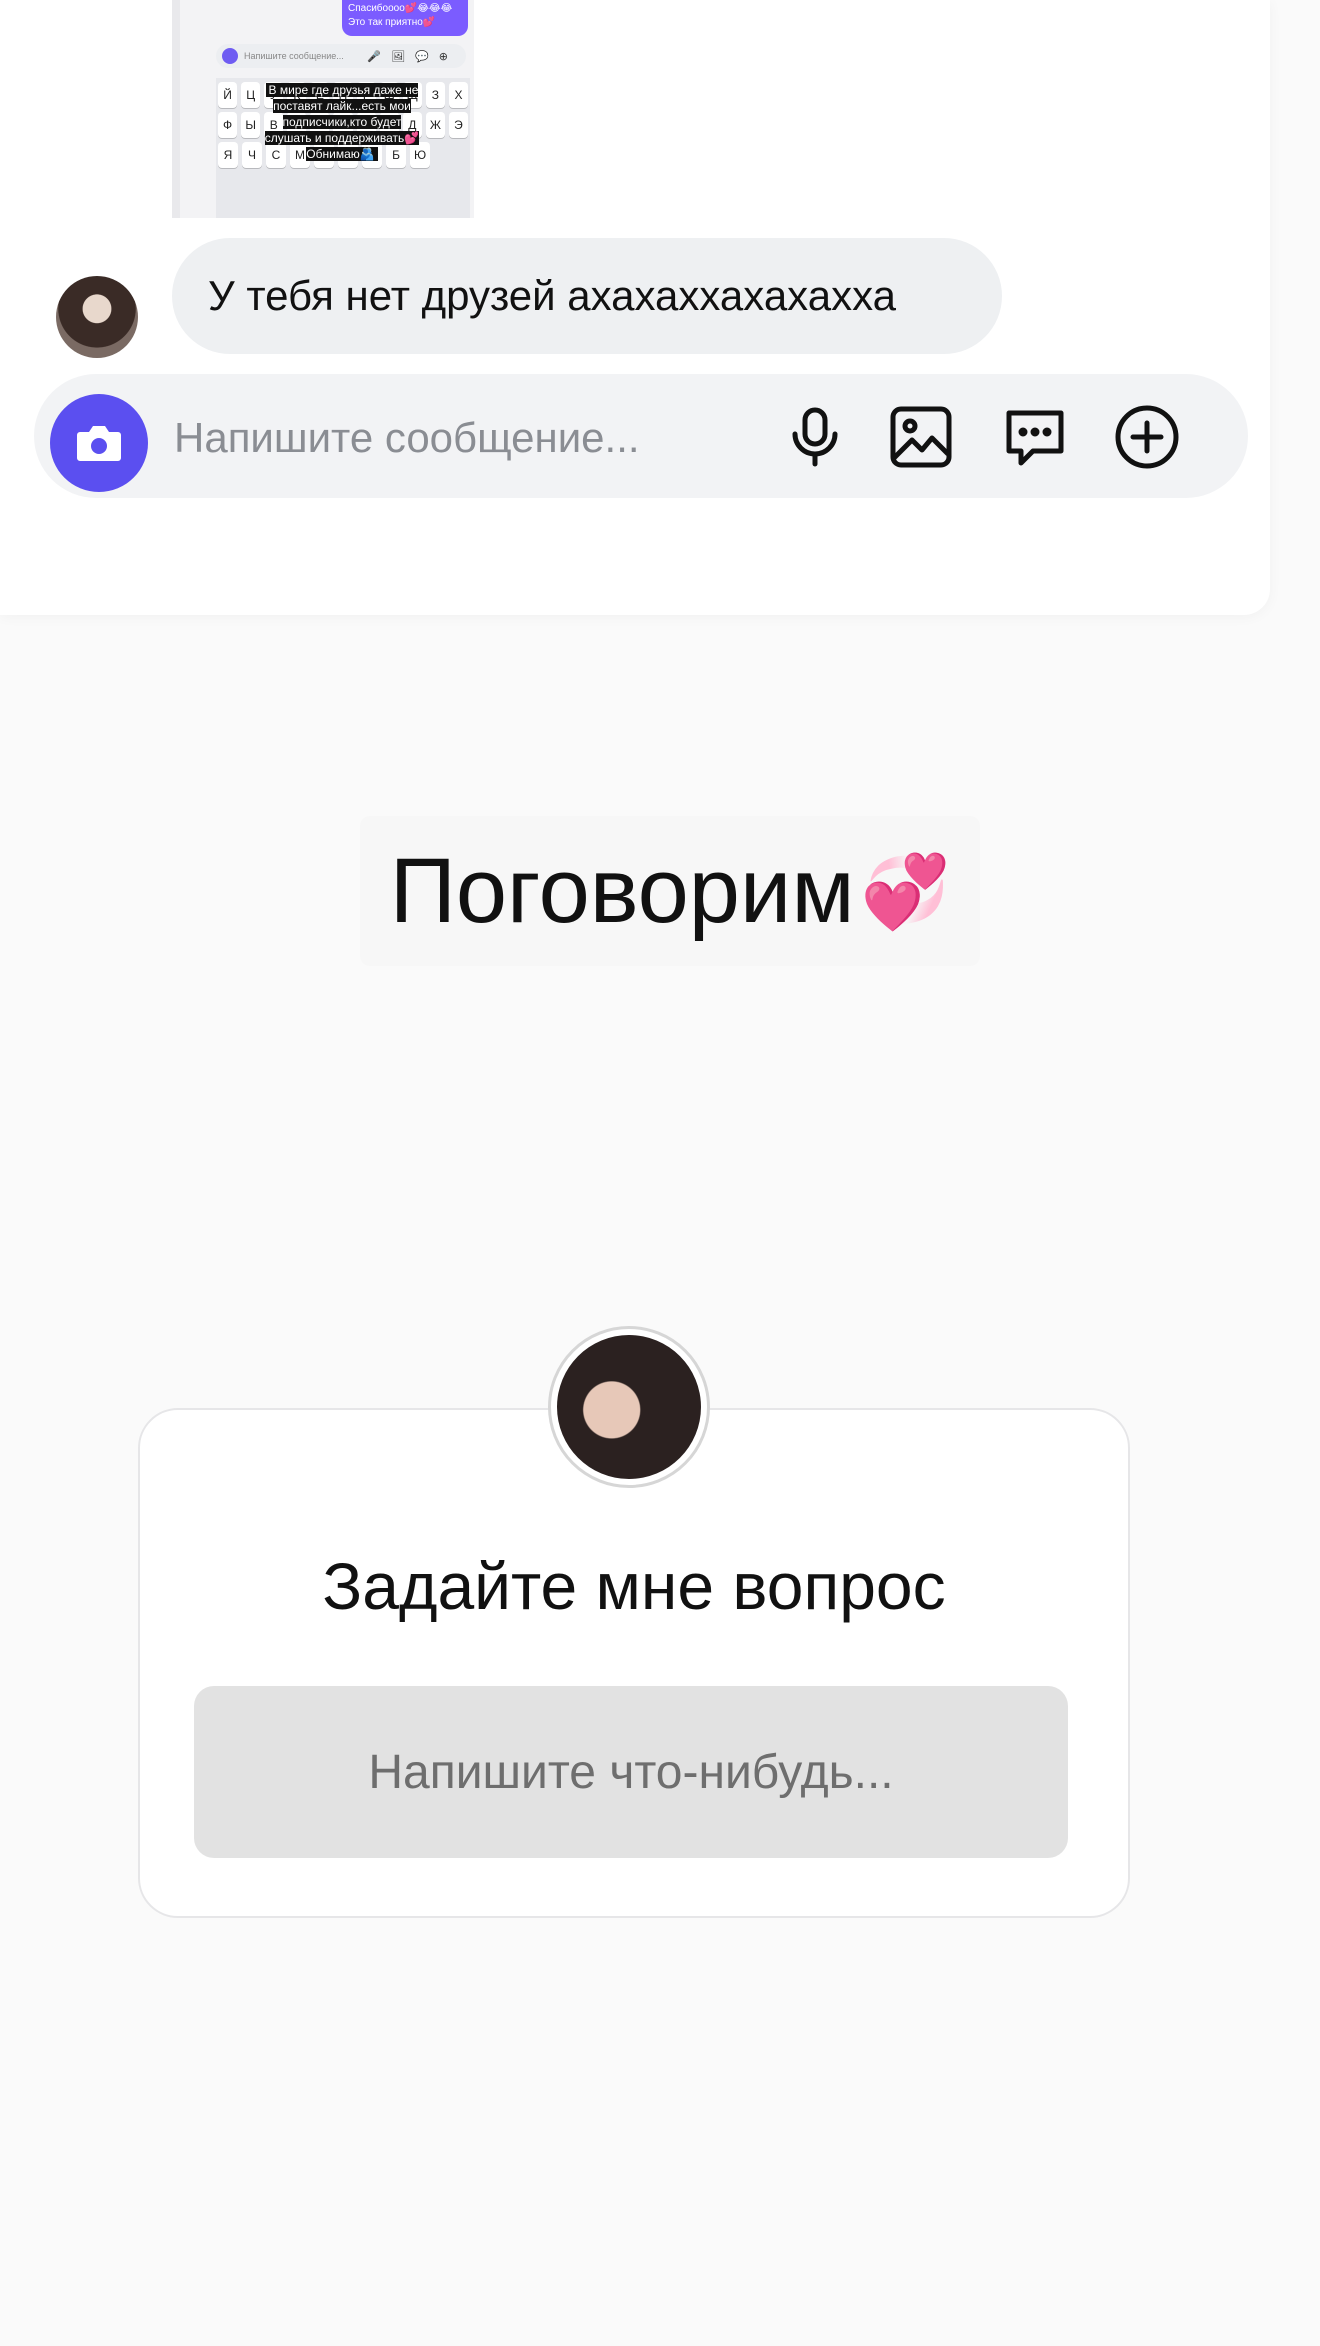  Describe the element at coordinates (458, 95) in the screenshot. I see `keyboard-key: Х` at that location.